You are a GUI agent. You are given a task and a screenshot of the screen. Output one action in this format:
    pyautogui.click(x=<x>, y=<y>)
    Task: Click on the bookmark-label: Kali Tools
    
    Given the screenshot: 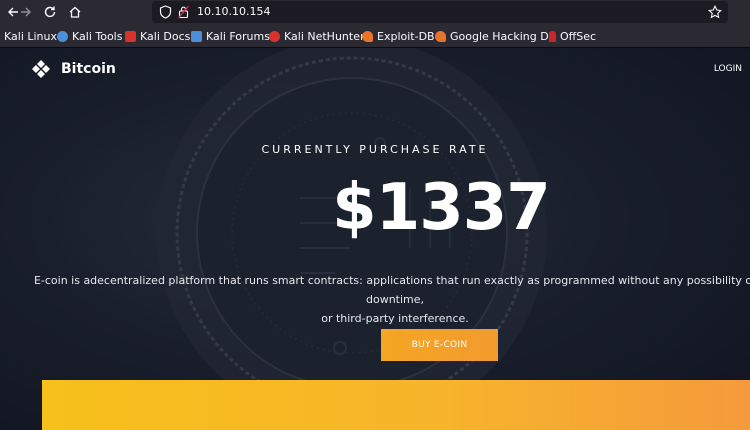 What is the action you would take?
    pyautogui.click(x=97, y=36)
    